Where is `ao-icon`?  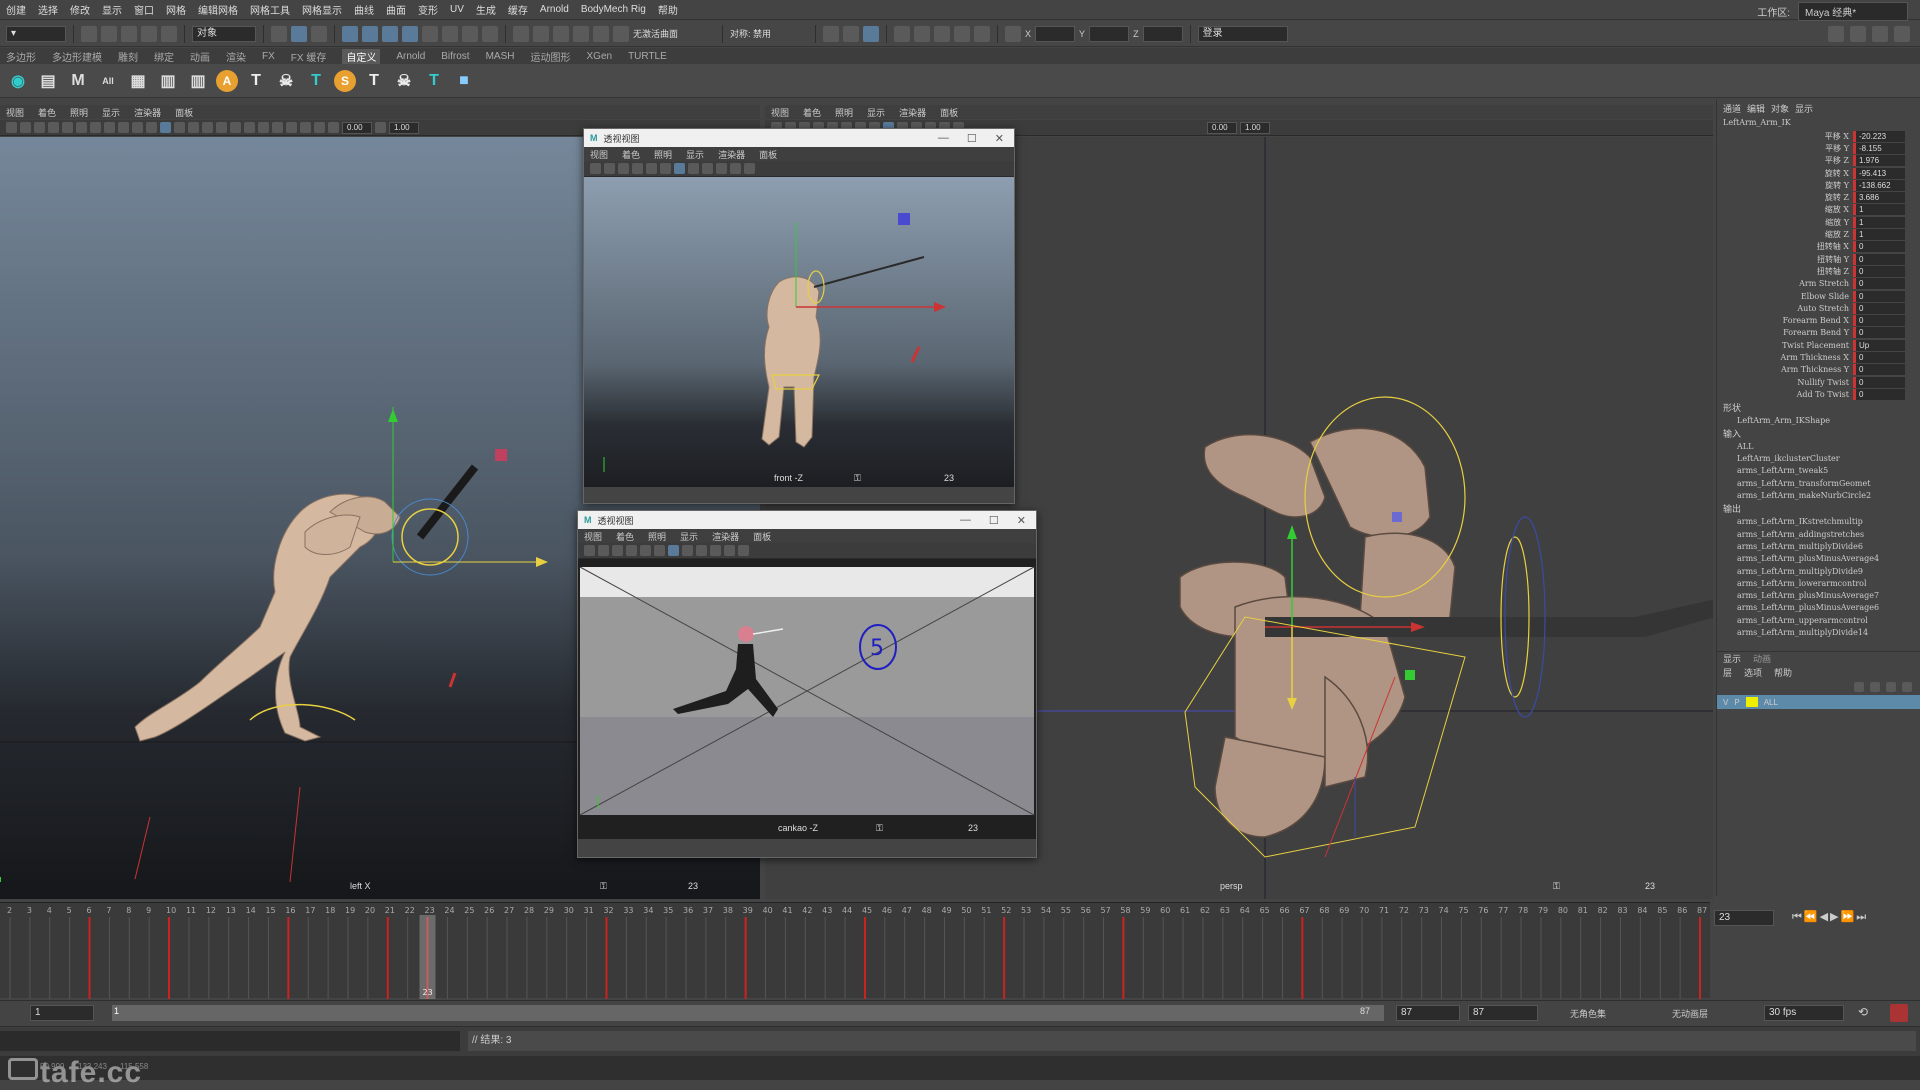 ao-icon is located at coordinates (249, 127).